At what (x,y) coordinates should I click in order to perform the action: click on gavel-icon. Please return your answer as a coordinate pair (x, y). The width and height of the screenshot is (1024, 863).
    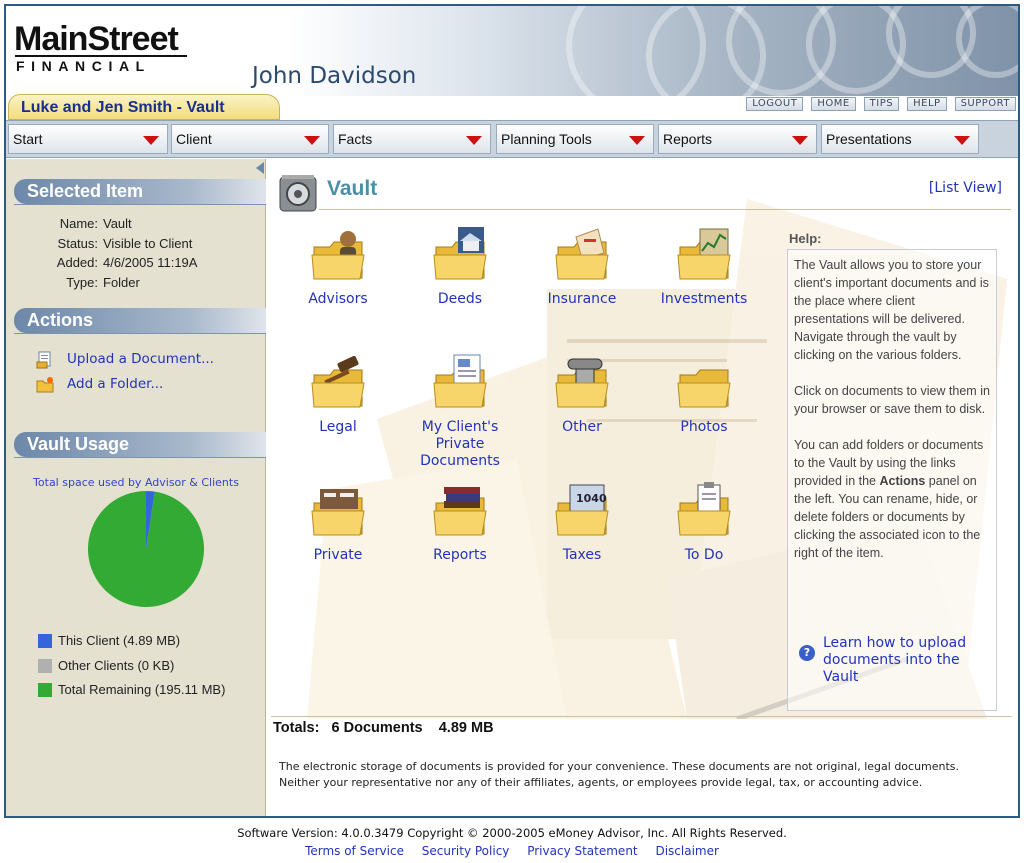
    Looking at the image, I should click on (338, 381).